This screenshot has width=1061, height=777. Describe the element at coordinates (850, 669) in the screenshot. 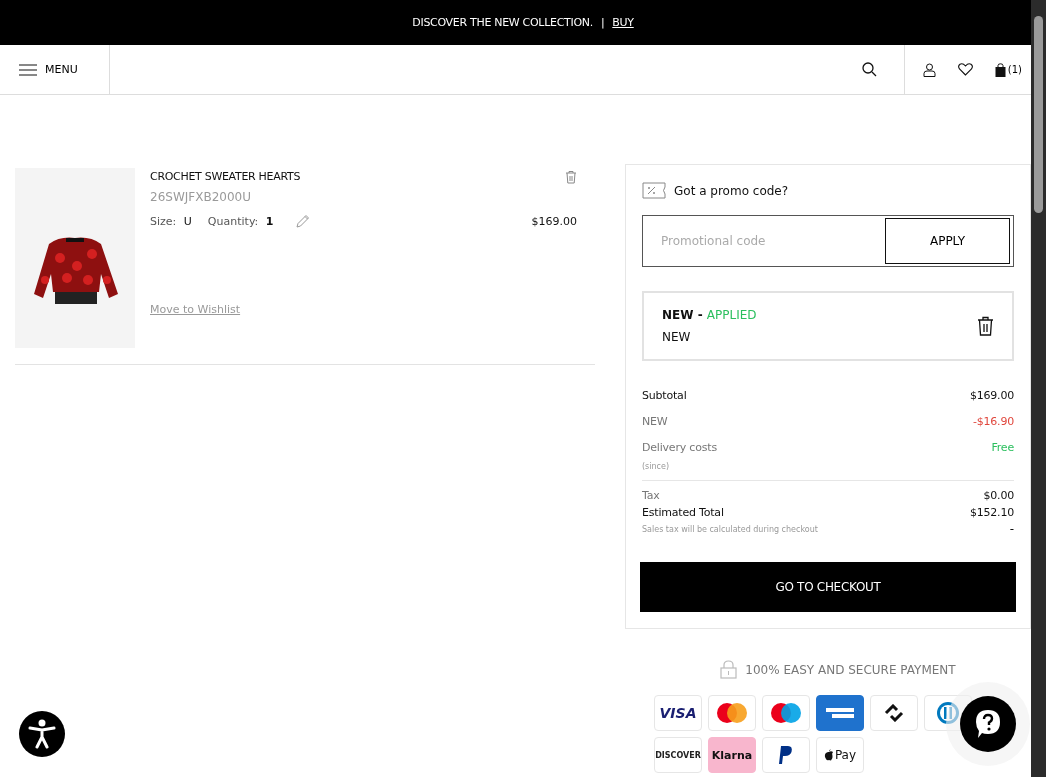

I see `secure-payment-text: 100% EASY AND SECURE PAYMENT` at that location.